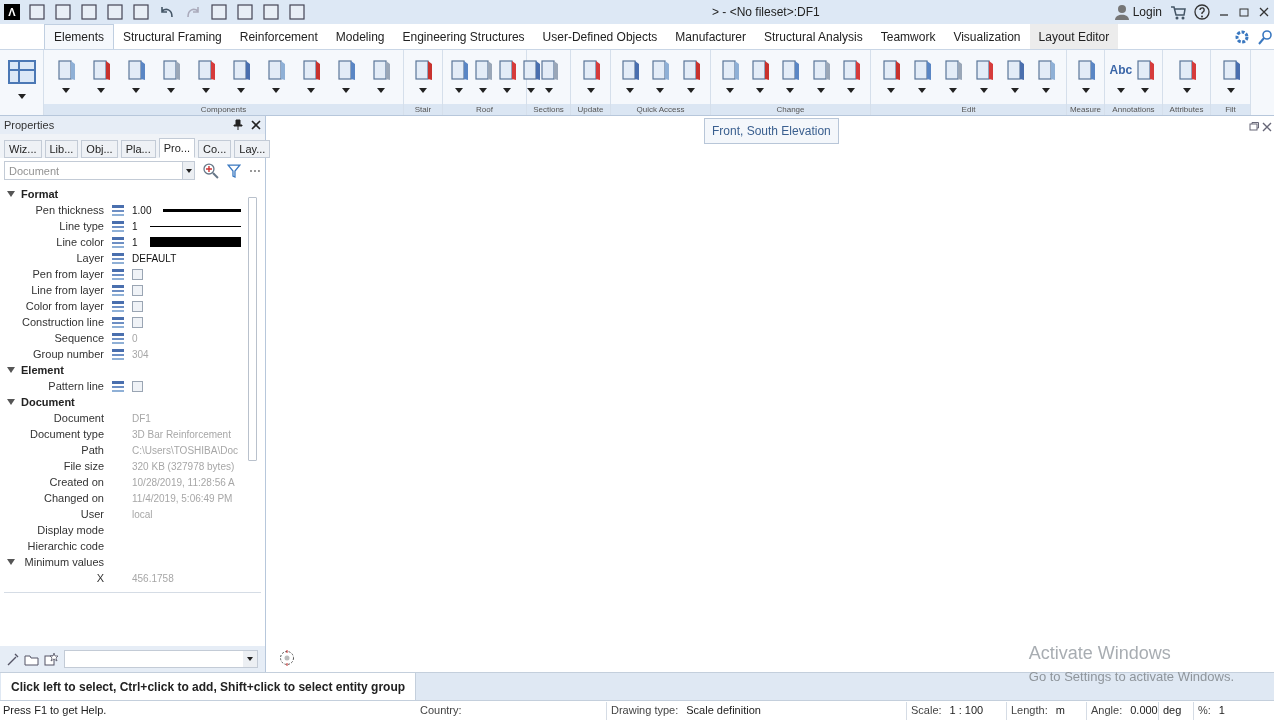 The image size is (1274, 720). I want to click on ribbon-tab: Teamwork, so click(908, 36).